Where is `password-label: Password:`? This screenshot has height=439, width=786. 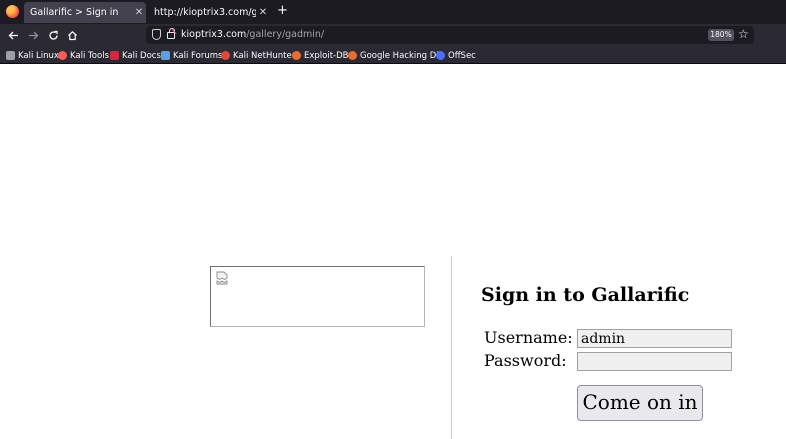 password-label: Password: is located at coordinates (525, 360).